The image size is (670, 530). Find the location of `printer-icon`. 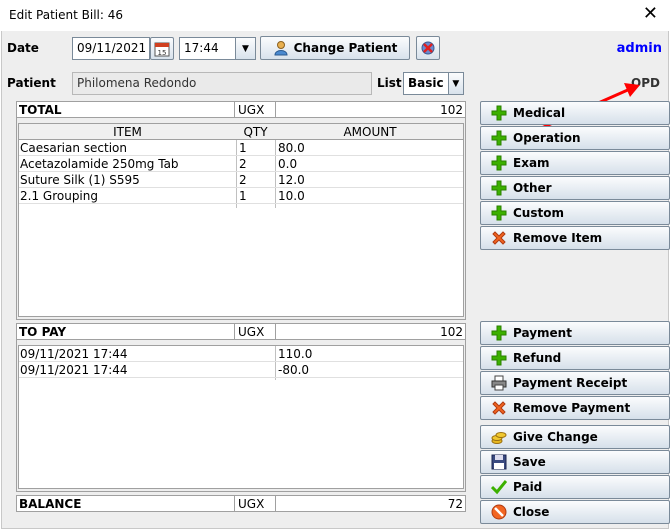

printer-icon is located at coordinates (499, 383).